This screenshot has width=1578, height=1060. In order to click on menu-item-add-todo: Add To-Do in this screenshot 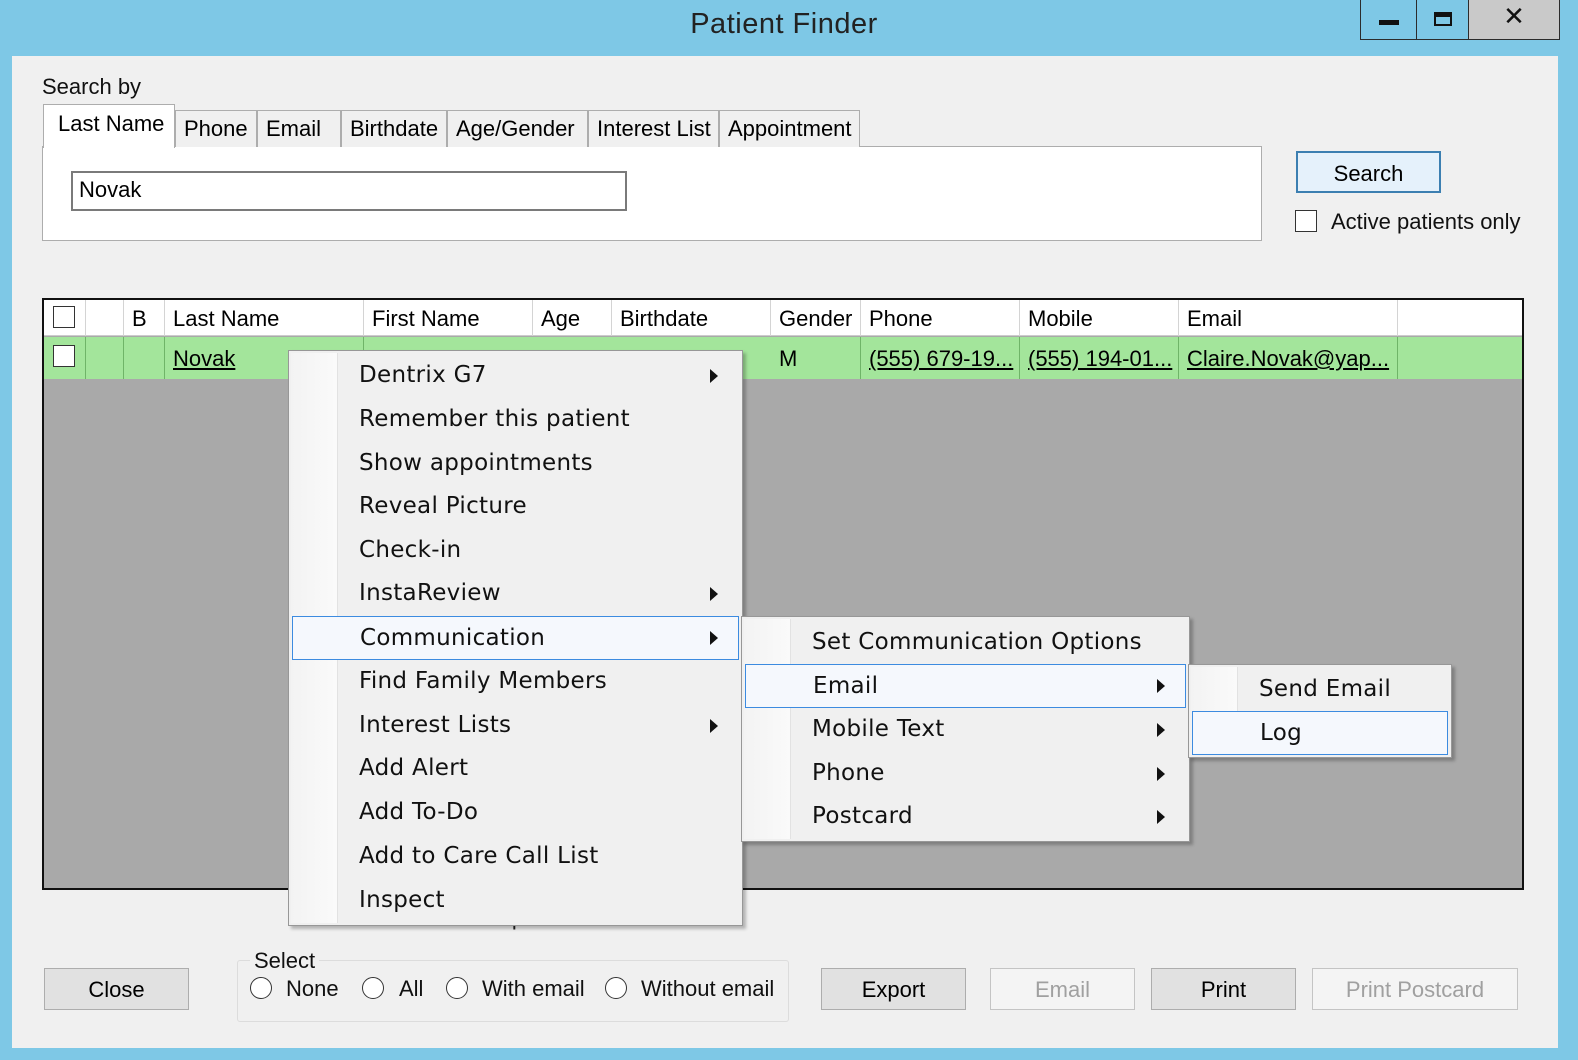, I will do `click(515, 813)`.